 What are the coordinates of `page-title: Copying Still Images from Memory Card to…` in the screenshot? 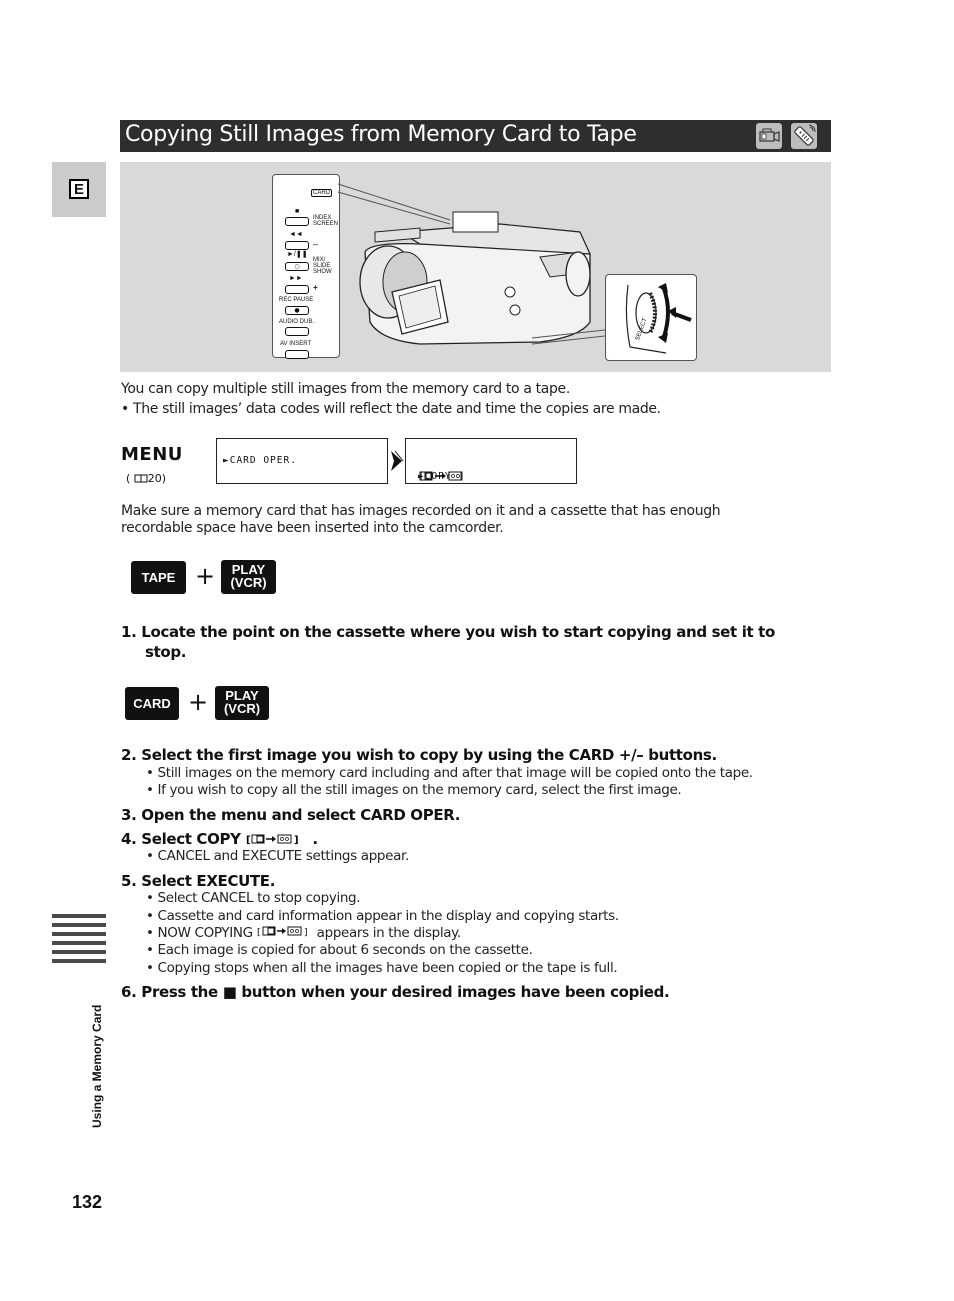 It's located at (381, 134).